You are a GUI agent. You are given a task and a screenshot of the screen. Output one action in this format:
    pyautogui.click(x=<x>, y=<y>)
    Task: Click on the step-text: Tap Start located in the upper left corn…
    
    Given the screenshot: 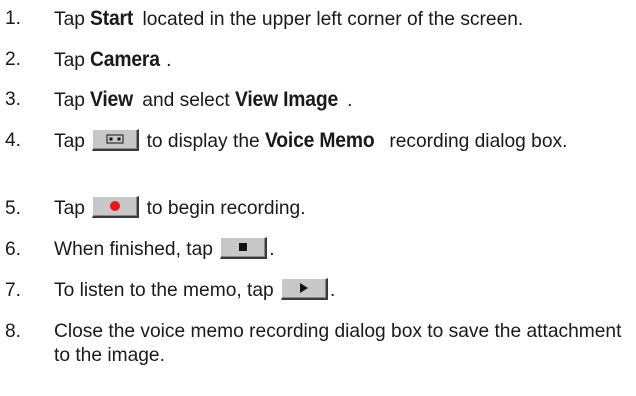 What is the action you would take?
    pyautogui.click(x=343, y=19)
    